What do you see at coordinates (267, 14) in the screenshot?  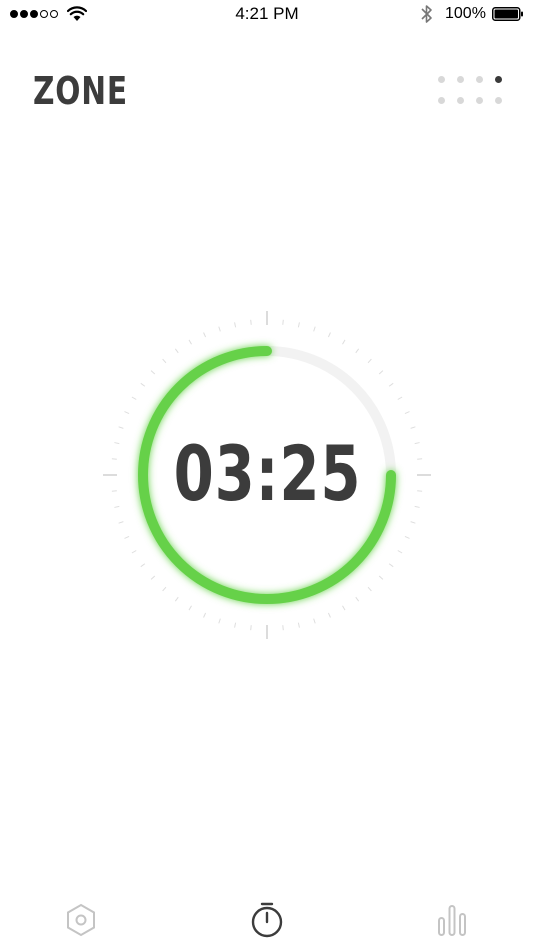 I see `status-bar: 4:21 PM 100%` at bounding box center [267, 14].